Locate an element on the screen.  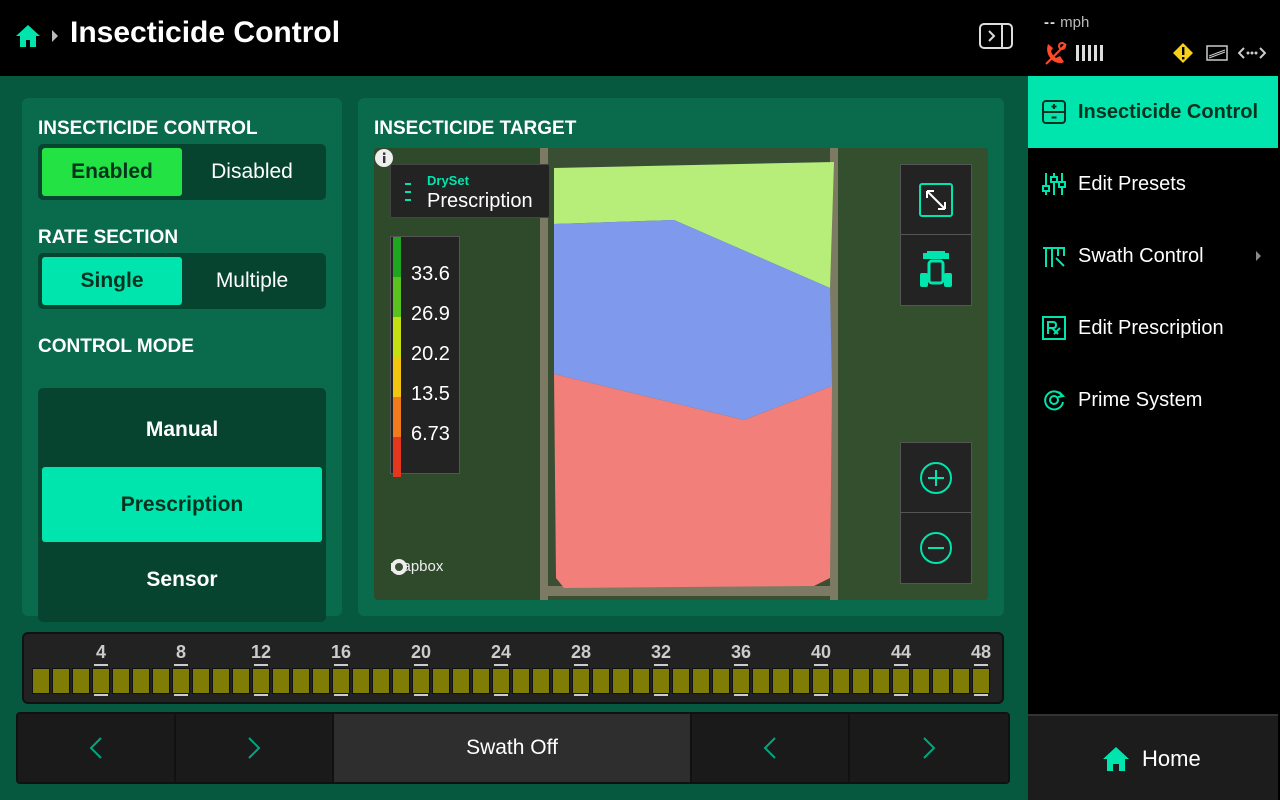
sidebar-item-label: Edit Presets is located at coordinates (1132, 183).